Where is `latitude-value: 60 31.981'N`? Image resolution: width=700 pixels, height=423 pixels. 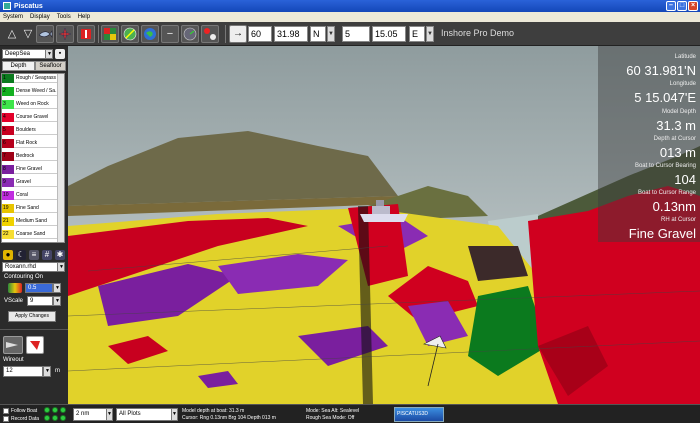
latitude-value: 60 31.981'N is located at coordinates (661, 70).